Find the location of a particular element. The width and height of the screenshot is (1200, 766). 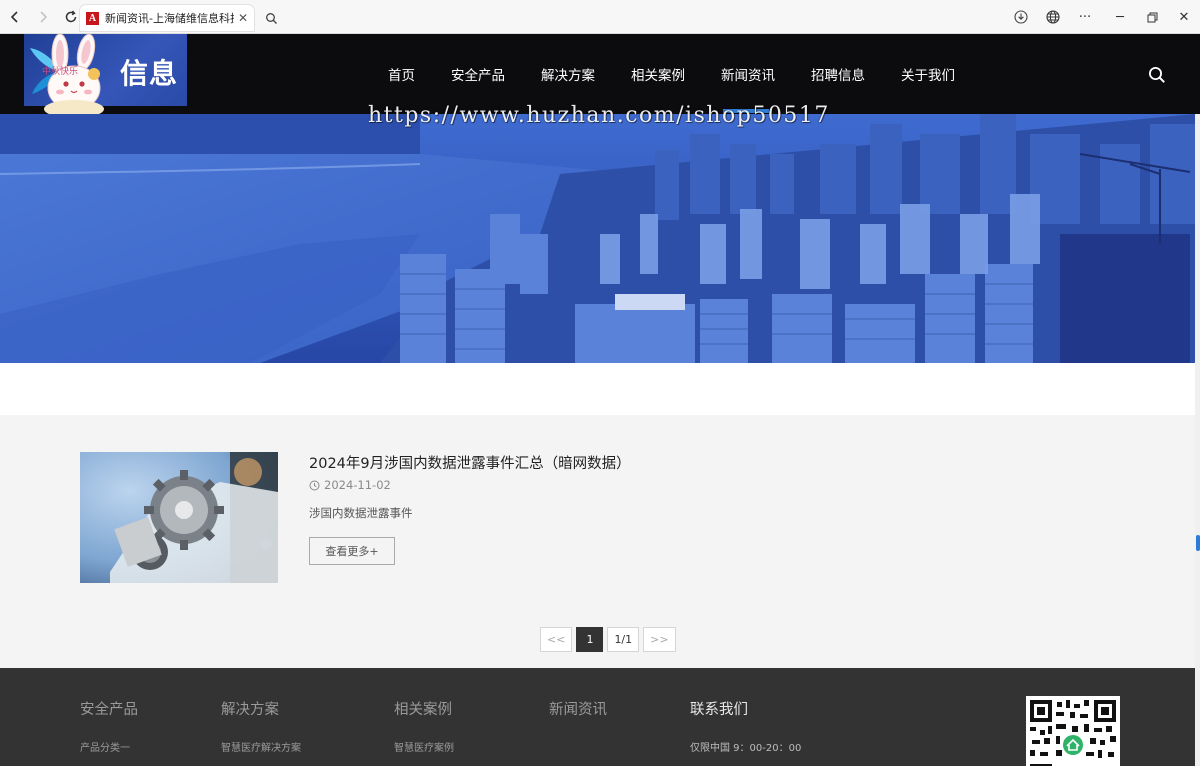

browser-window-controls: ··· ─ ✕ is located at coordinates (1103, 17).